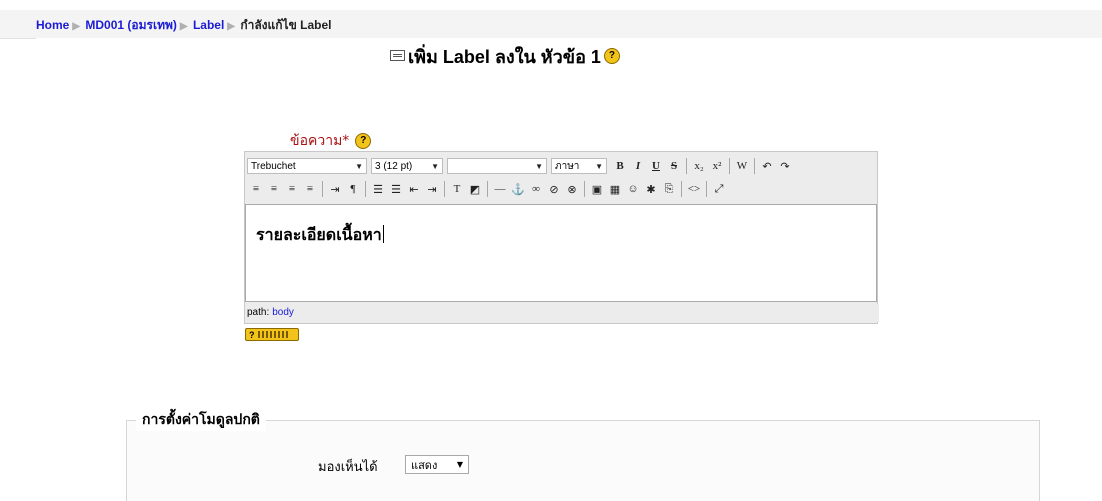  I want to click on indent-icon: ⇥, so click(432, 189).